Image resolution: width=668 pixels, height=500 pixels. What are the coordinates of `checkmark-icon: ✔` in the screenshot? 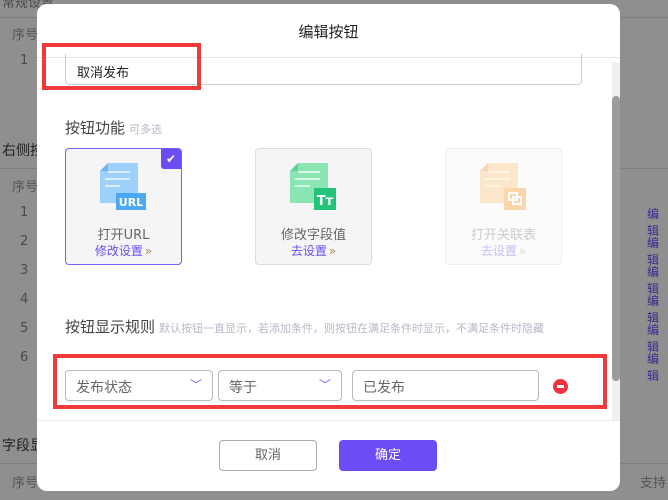 It's located at (171, 159).